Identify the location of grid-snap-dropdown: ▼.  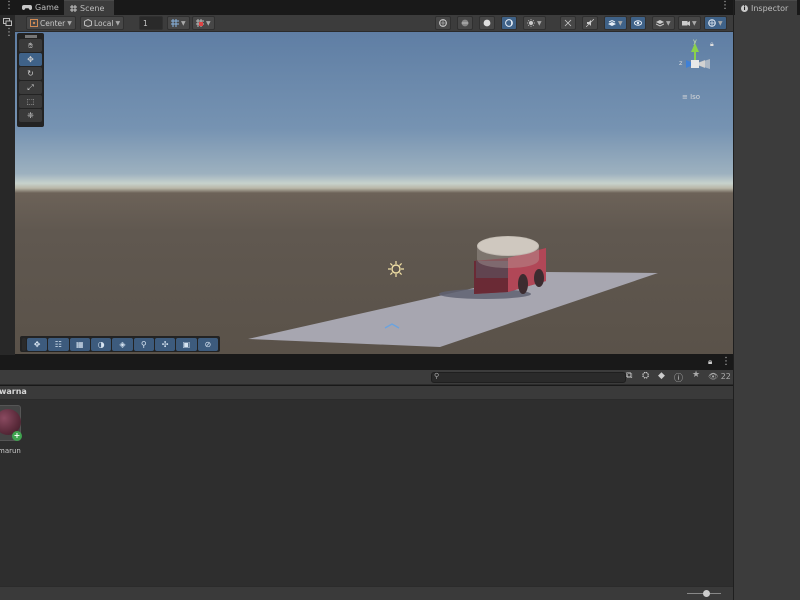
(178, 23).